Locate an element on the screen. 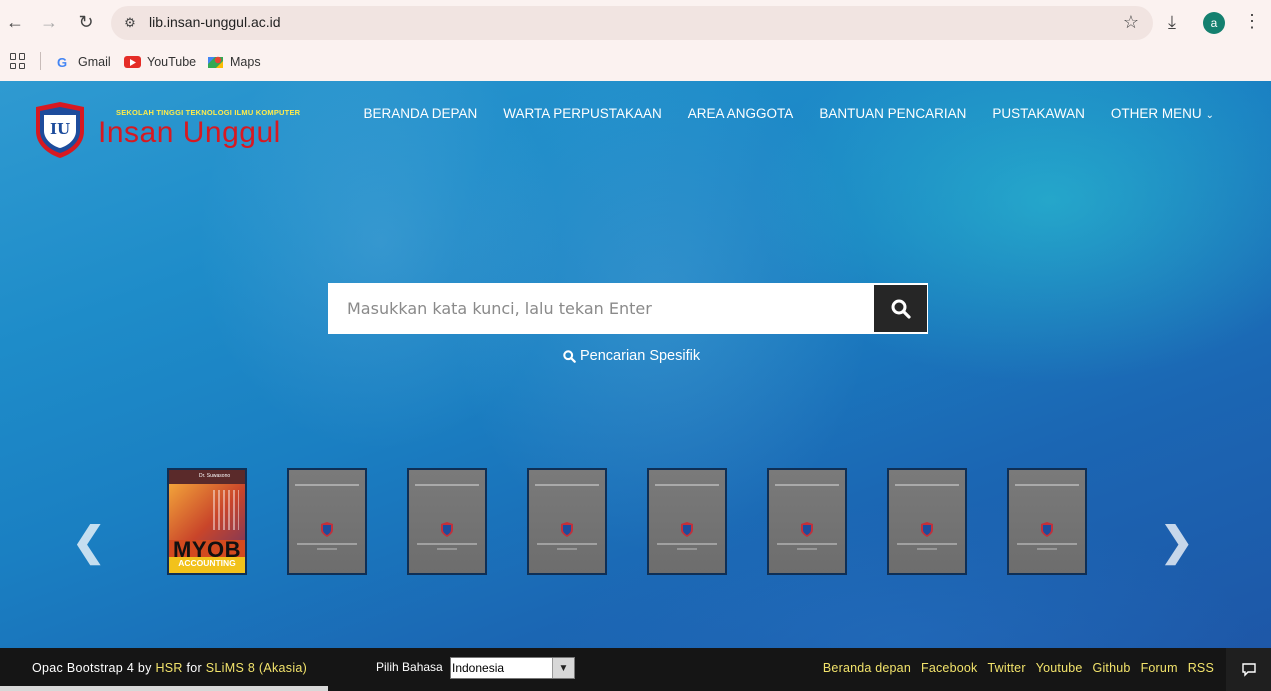 The width and height of the screenshot is (1271, 691). nav-warta-perpustakaan: WARTA PERPUSTAKAAN is located at coordinates (582, 113).